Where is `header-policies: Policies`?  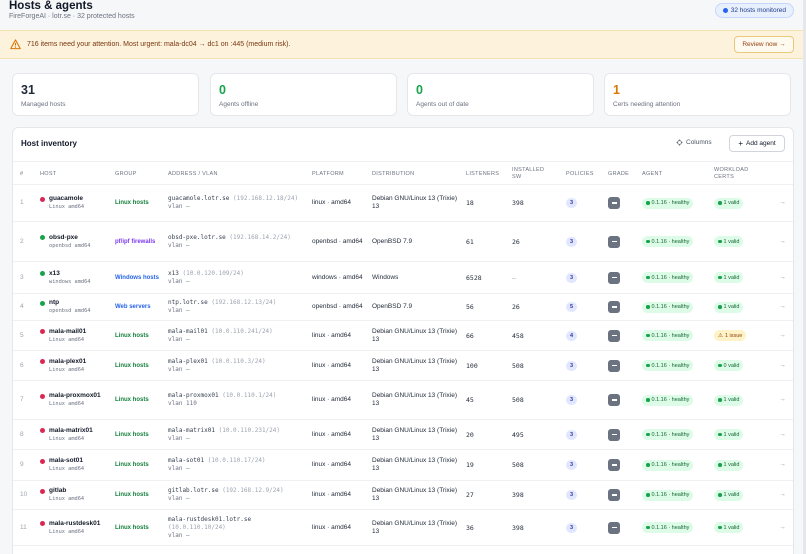
header-policies: Policies is located at coordinates (580, 174).